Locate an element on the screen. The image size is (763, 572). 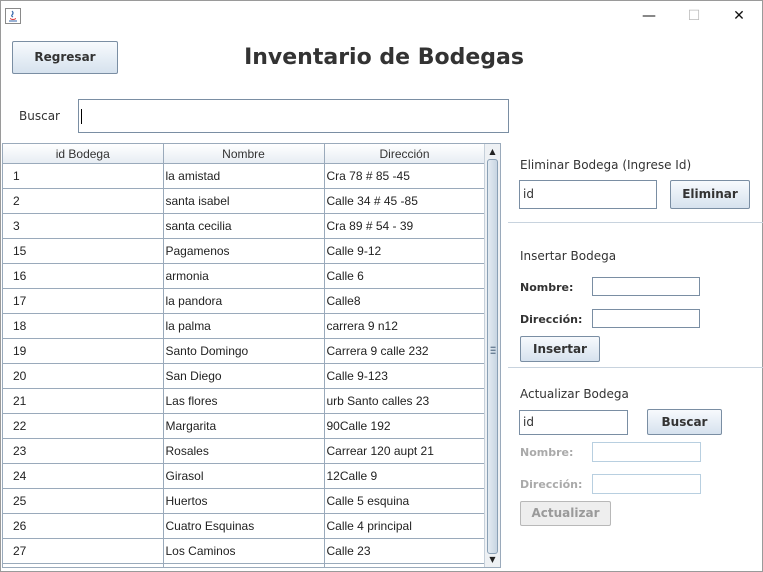
cell-name: la pandora is located at coordinates (244, 301).